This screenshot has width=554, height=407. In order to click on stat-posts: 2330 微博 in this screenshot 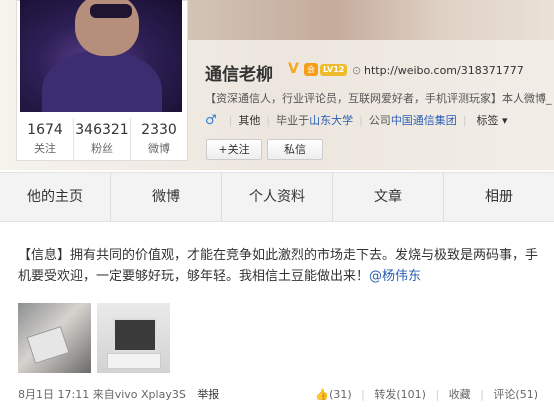, I will do `click(159, 139)`.